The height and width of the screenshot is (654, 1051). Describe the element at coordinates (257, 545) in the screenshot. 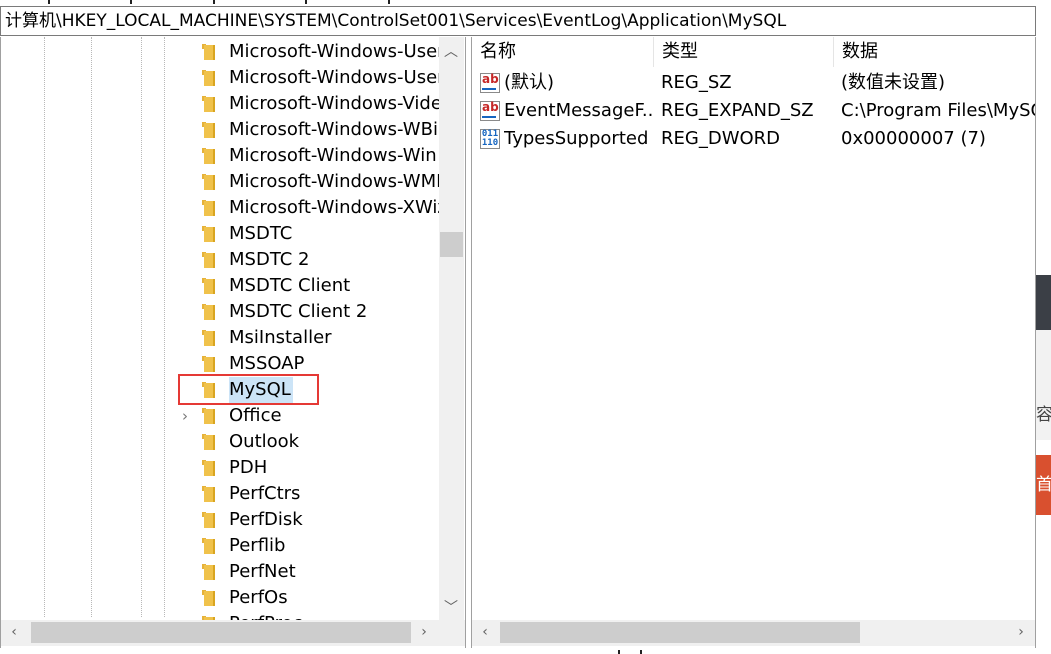

I see `tree-item-label: Perflib` at that location.